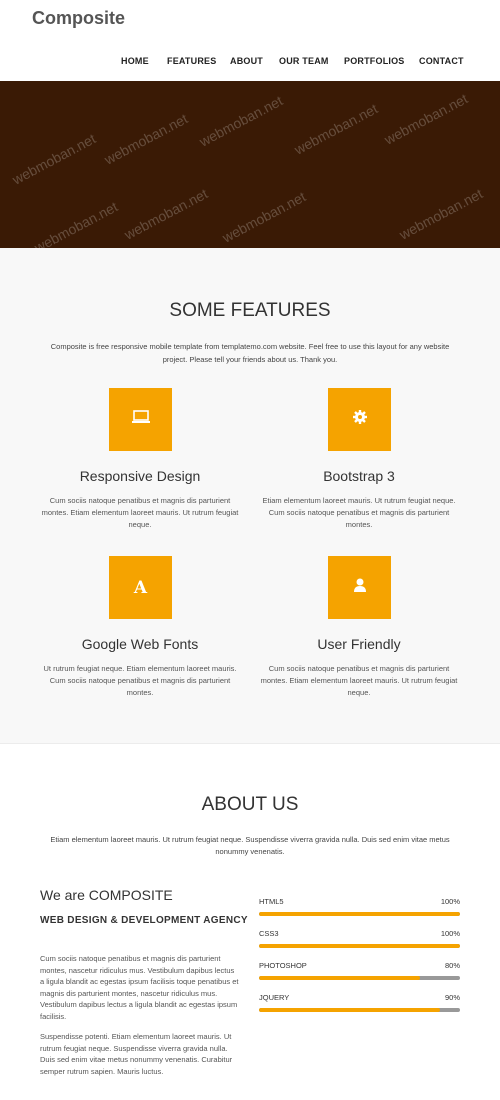 This screenshot has width=500, height=1100. Describe the element at coordinates (78, 18) in the screenshot. I see `site-logo: Composite` at that location.